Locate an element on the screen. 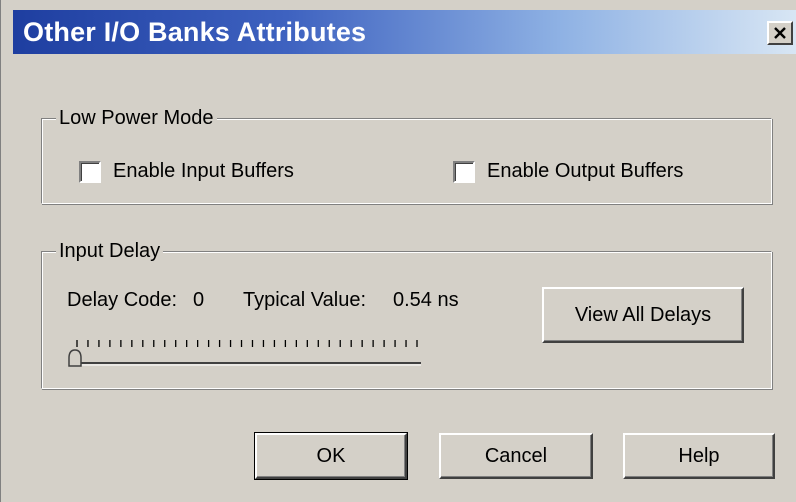 The height and width of the screenshot is (502, 796). delay-code-label: Delay Code: is located at coordinates (122, 300).